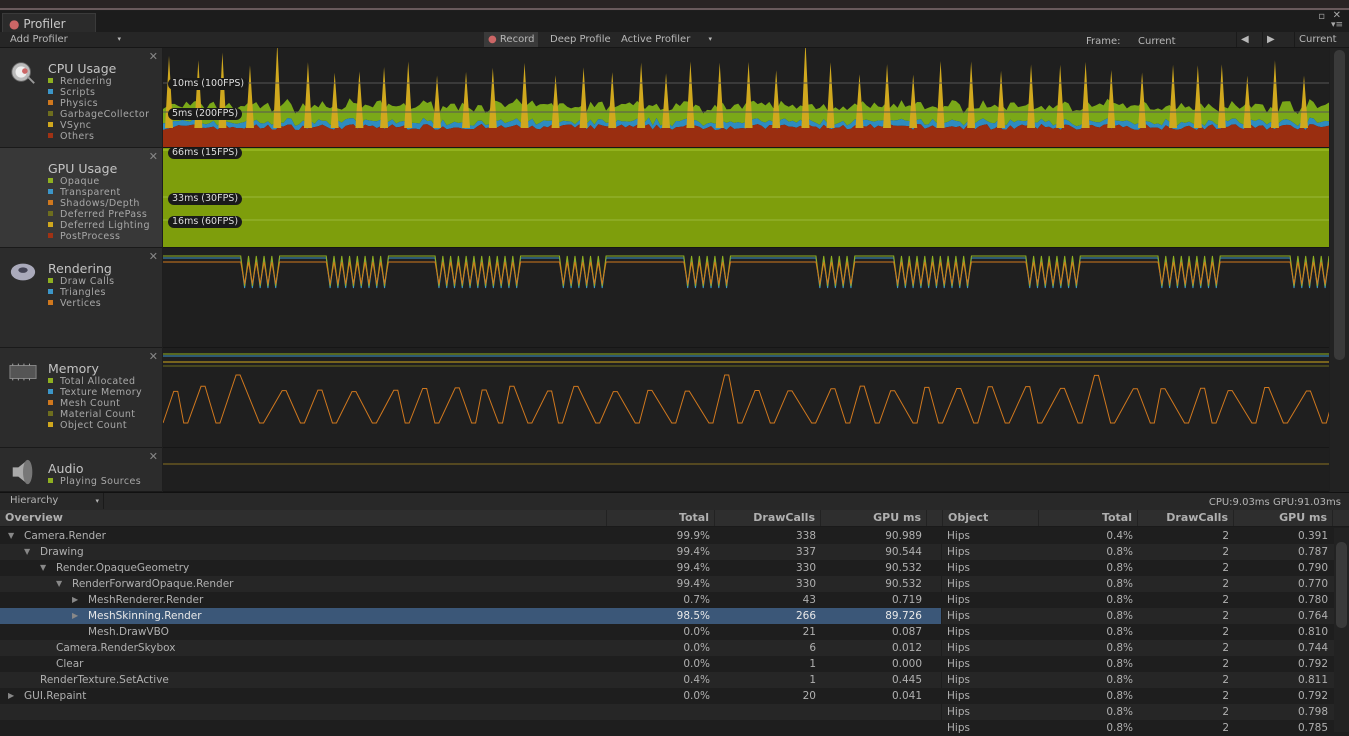  Describe the element at coordinates (1138, 648) in the screenshot. I see `object-row: Hips 0.8% 2 0.744` at that location.